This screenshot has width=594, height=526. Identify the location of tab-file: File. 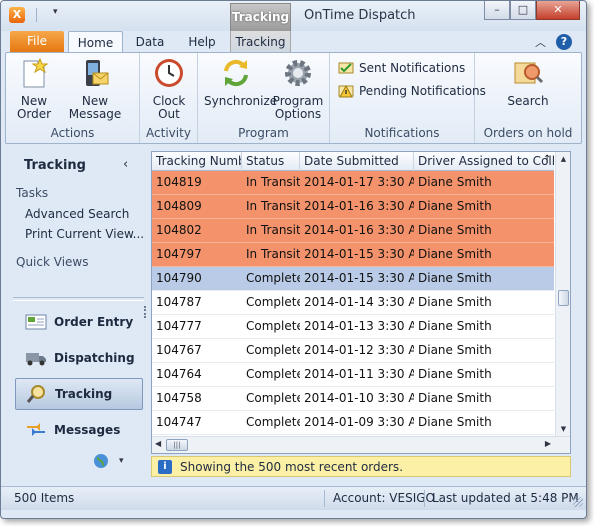
(37, 41).